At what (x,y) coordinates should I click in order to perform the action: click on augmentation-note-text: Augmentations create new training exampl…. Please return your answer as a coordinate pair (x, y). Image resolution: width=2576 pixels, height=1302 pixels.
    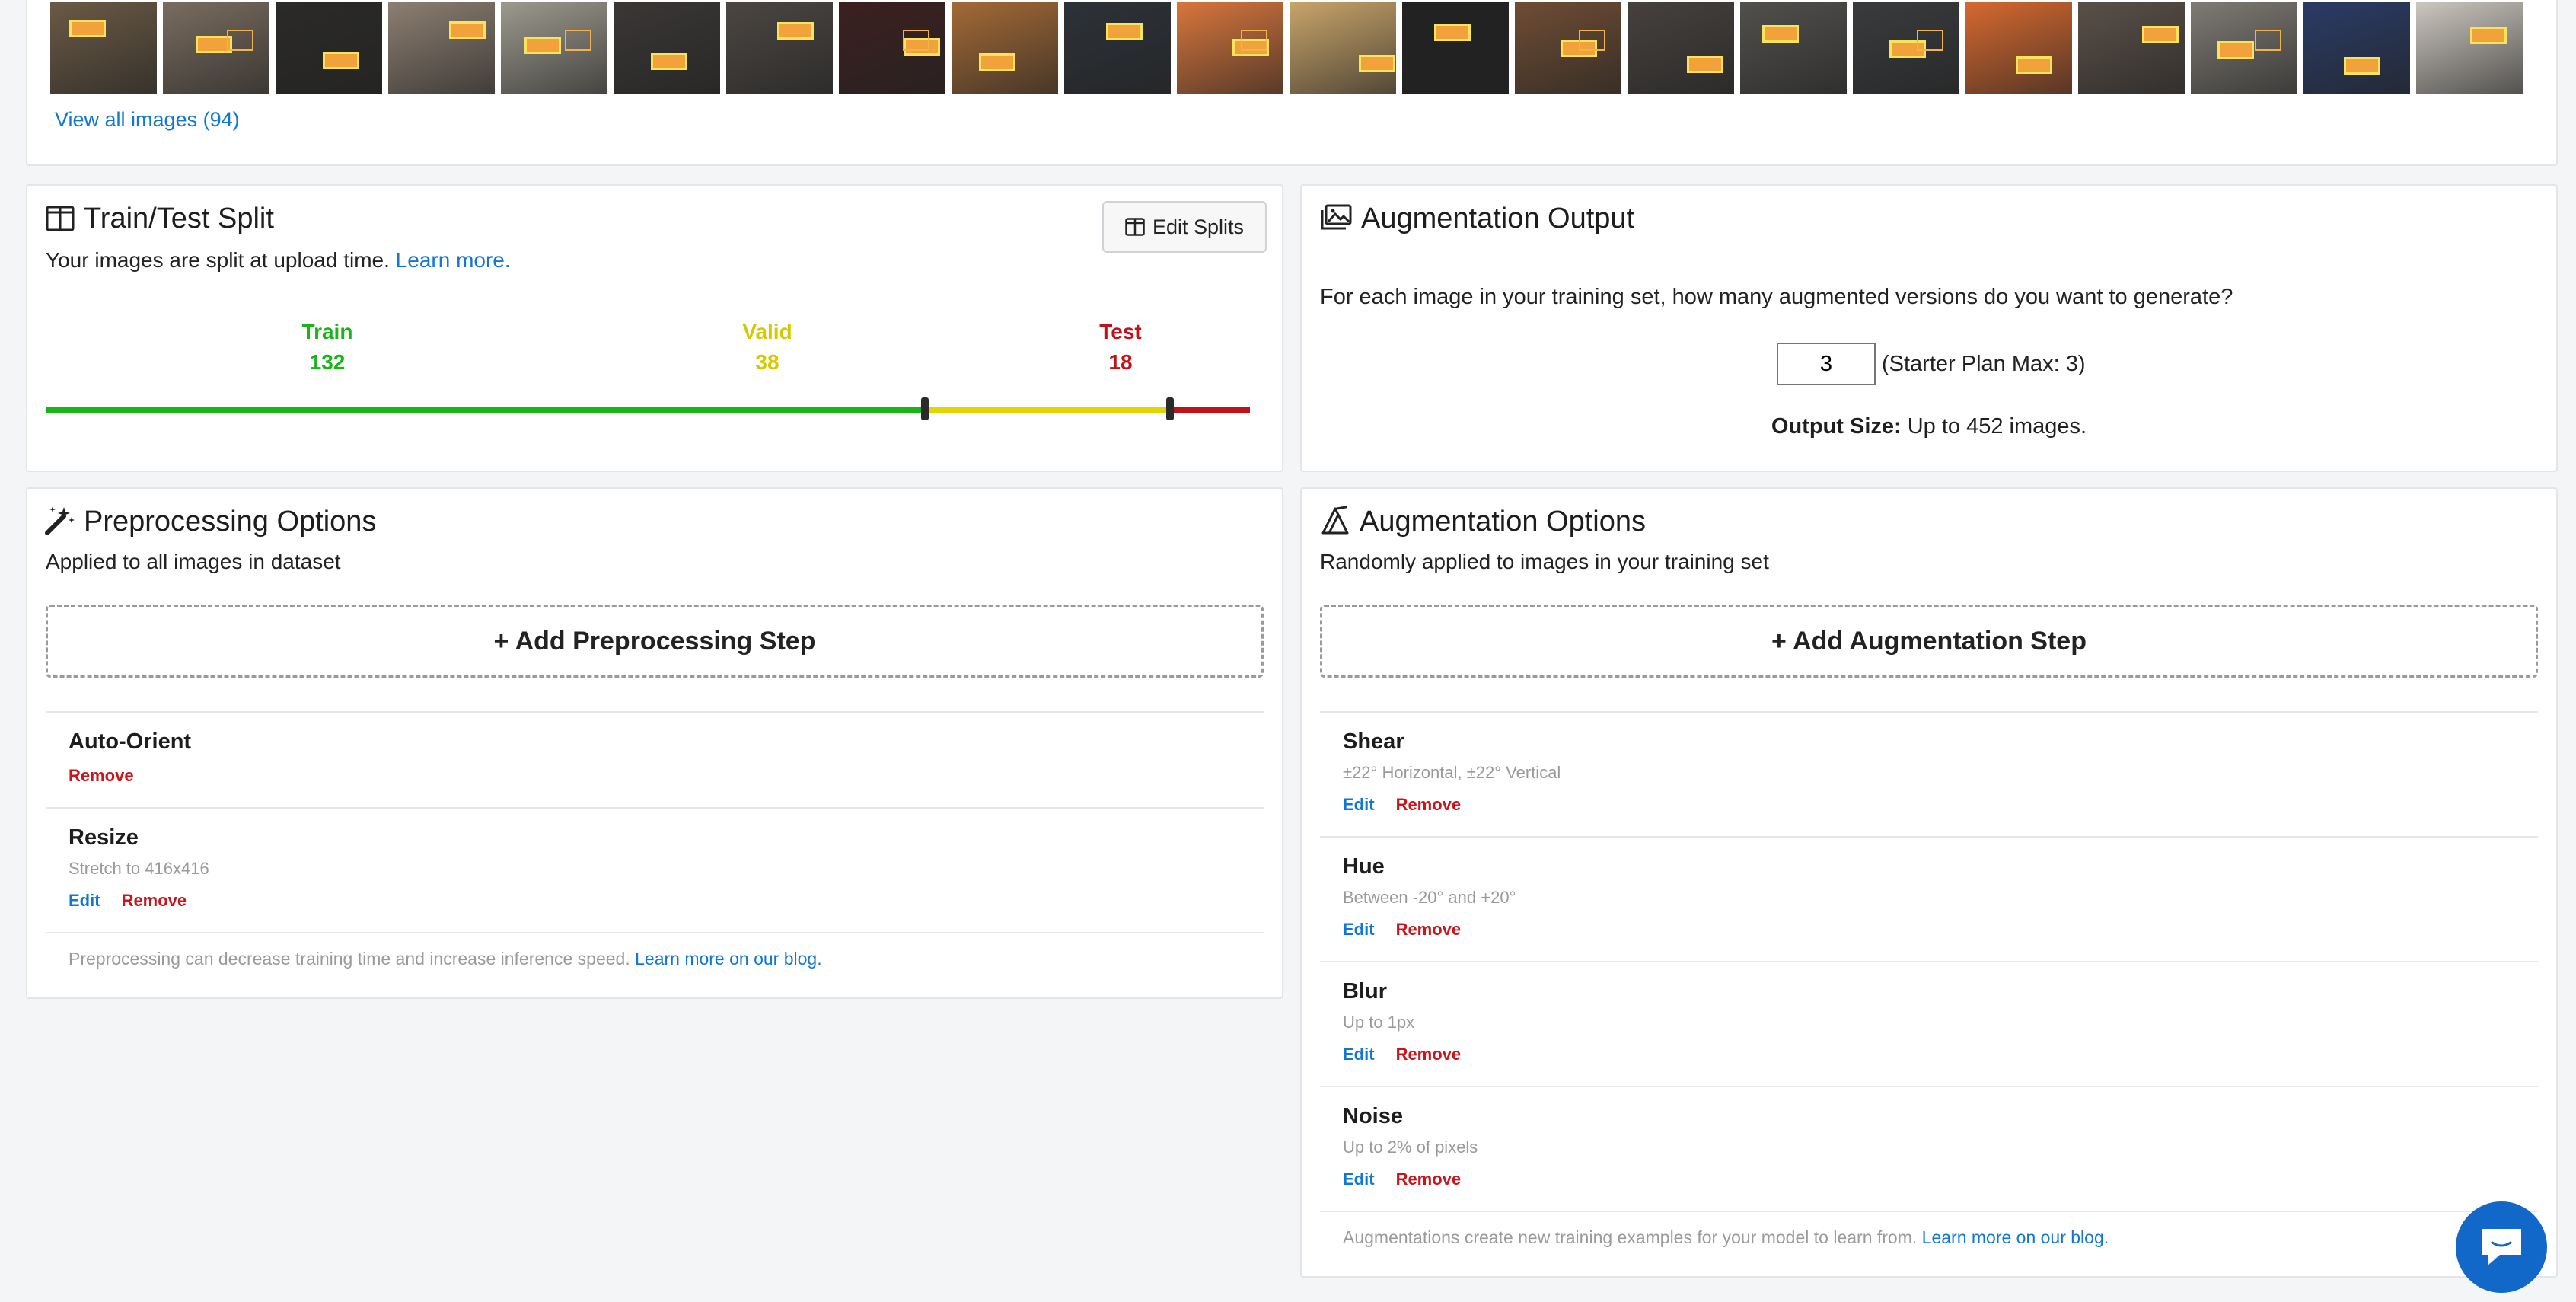
    Looking at the image, I should click on (1630, 1237).